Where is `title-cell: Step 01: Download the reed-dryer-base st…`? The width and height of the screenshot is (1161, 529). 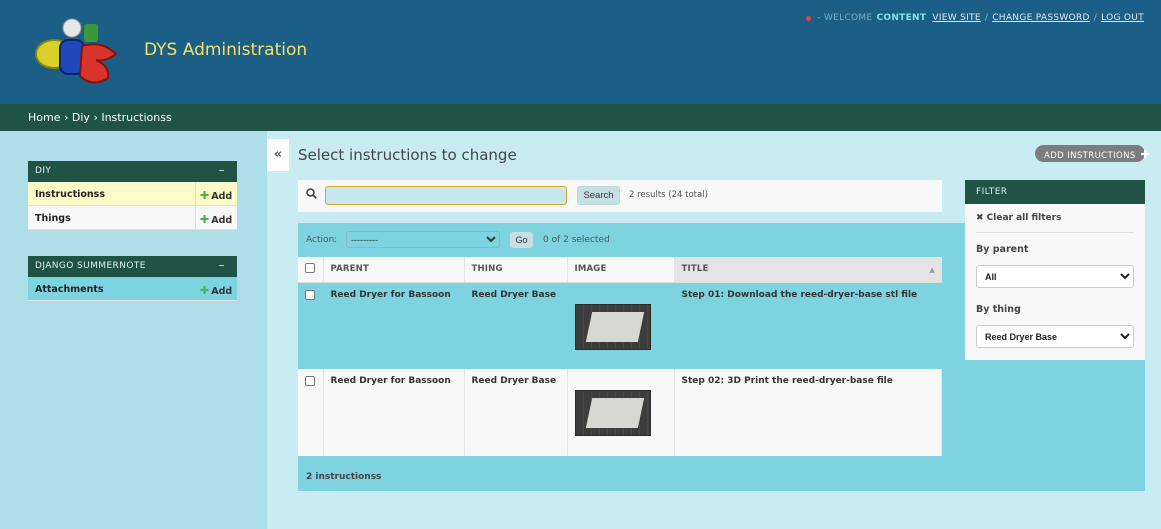
title-cell: Step 01: Download the reed-dryer-base st… is located at coordinates (808, 325).